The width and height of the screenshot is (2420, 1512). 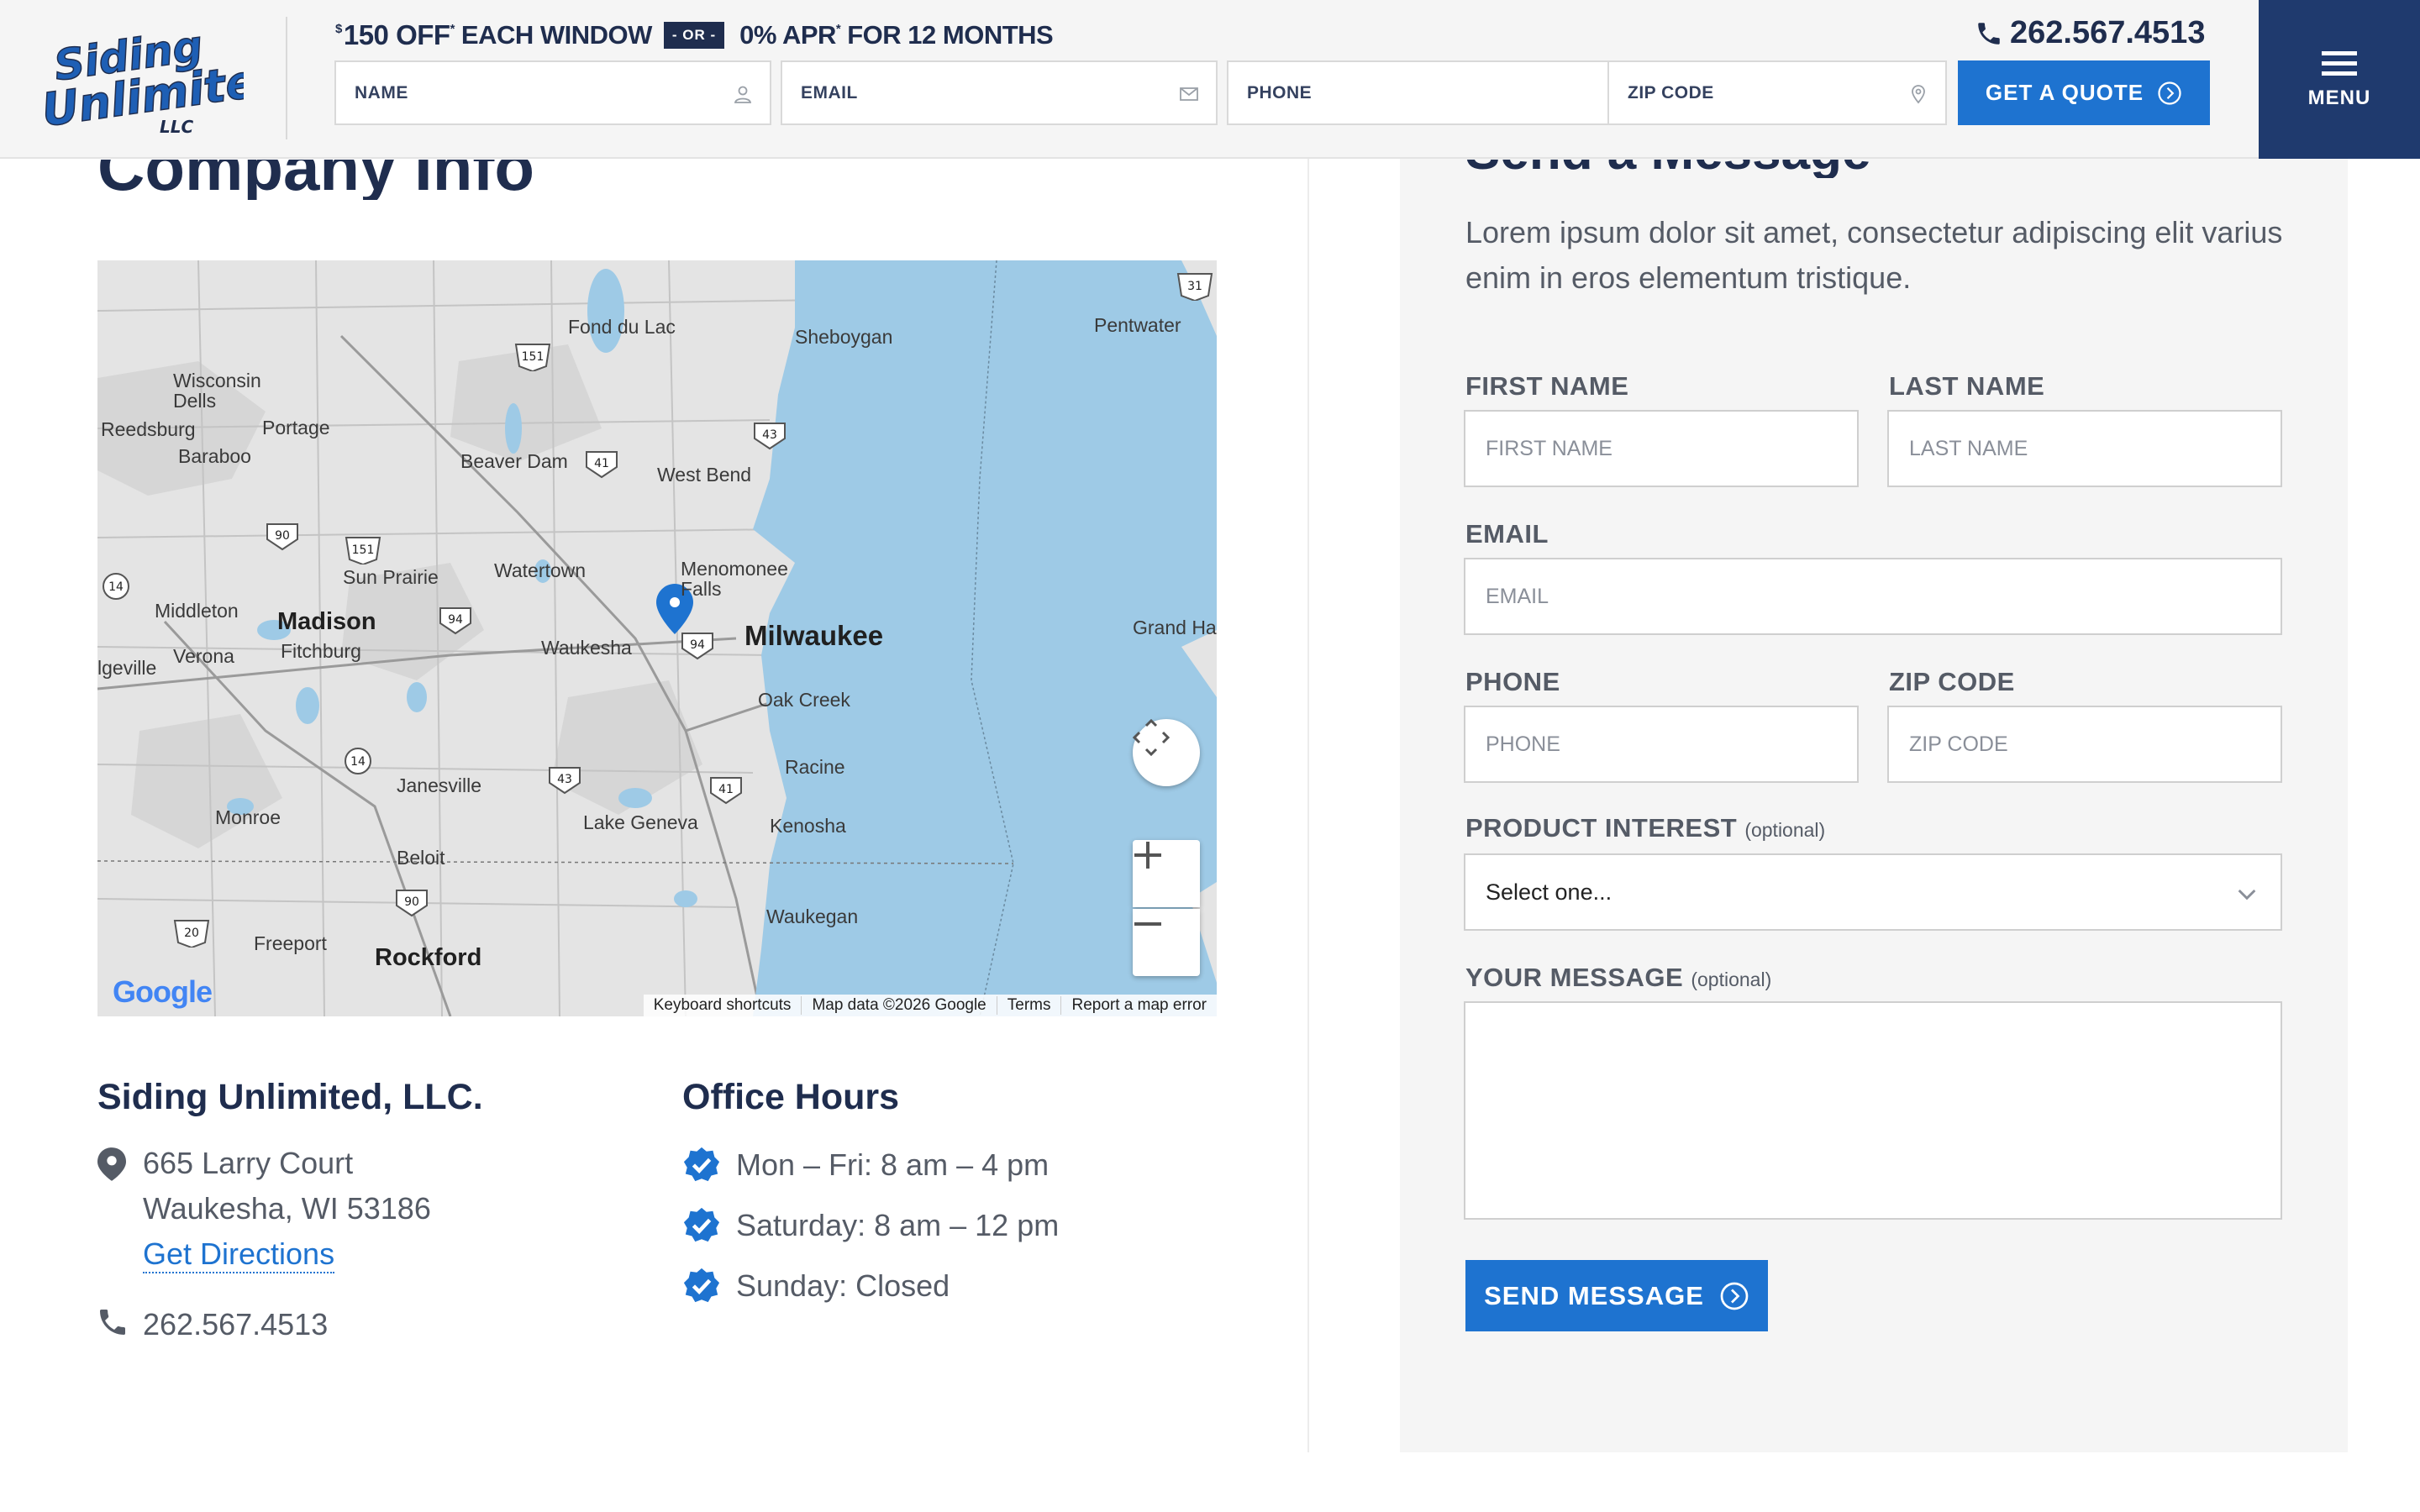 What do you see at coordinates (1574, 977) in the screenshot?
I see `your-message-text: YOUR MESSAGE` at bounding box center [1574, 977].